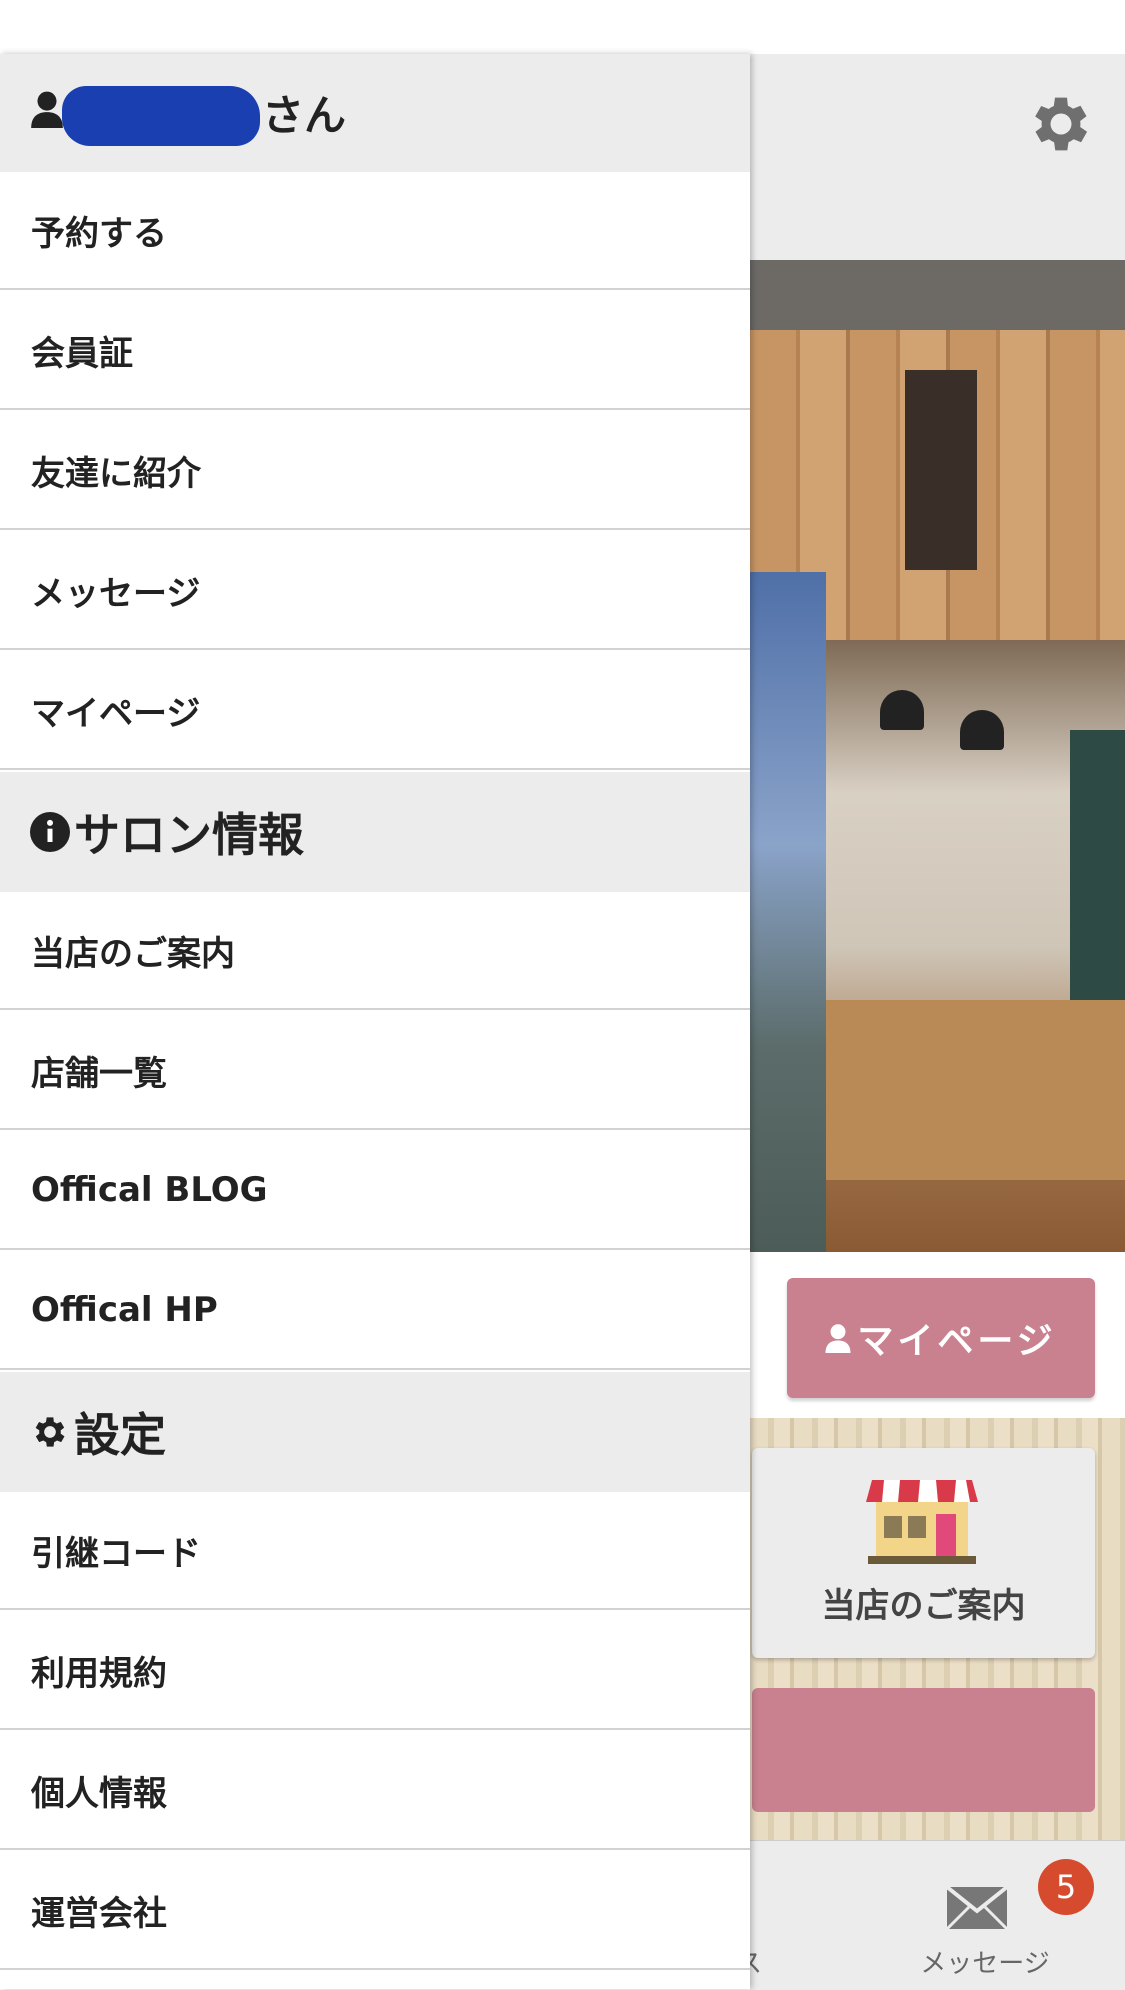 The height and width of the screenshot is (1990, 1125). Describe the element at coordinates (375, 1432) in the screenshot. I see `section-header-settings: 設定` at that location.